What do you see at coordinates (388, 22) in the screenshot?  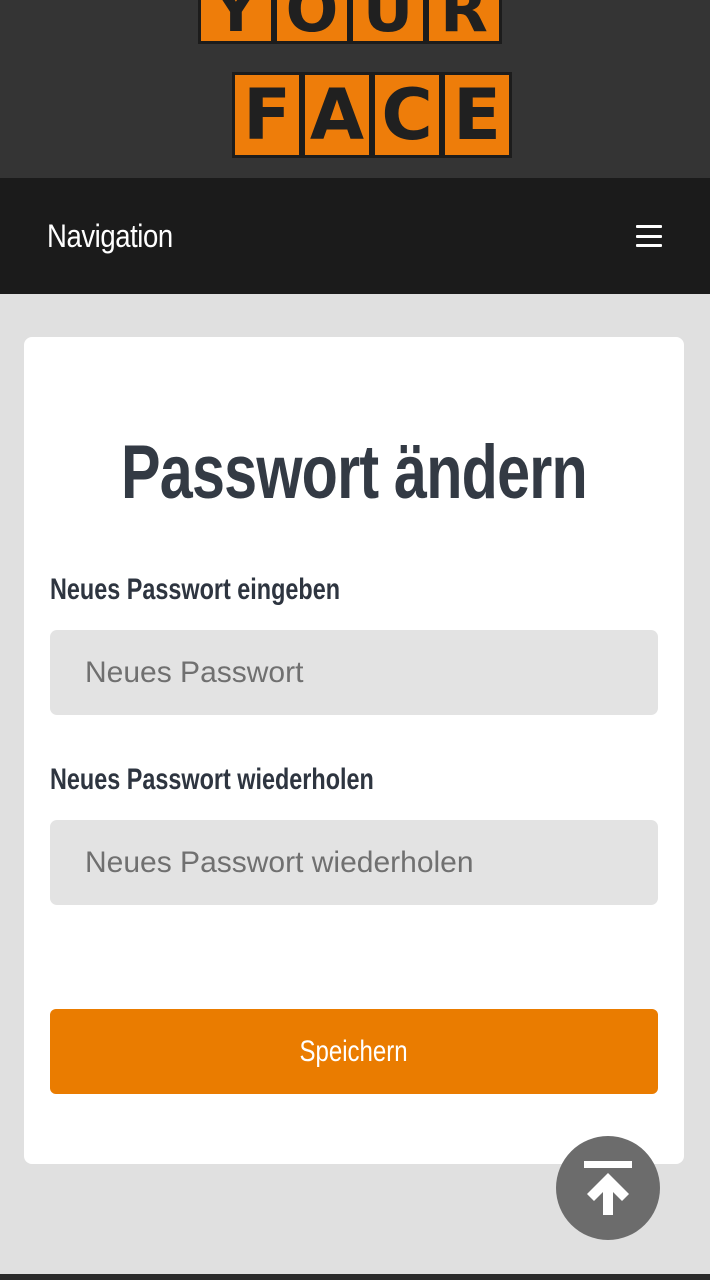 I see `logo-tile: U` at bounding box center [388, 22].